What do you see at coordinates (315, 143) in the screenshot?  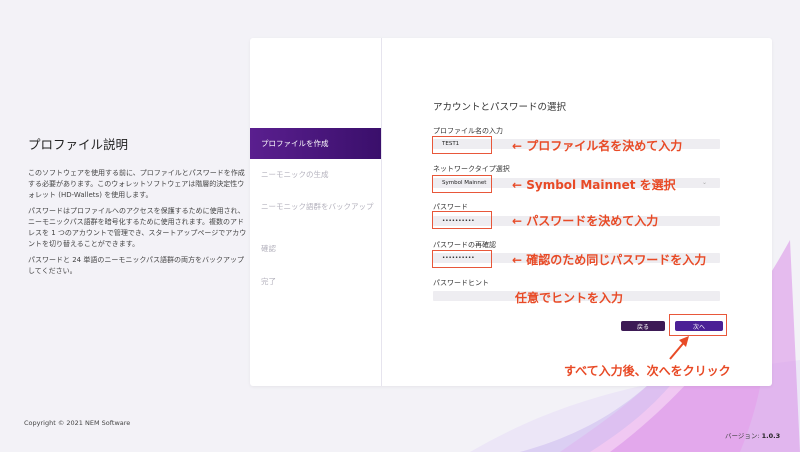 I see `step-create-profile: プロファイルを作成` at bounding box center [315, 143].